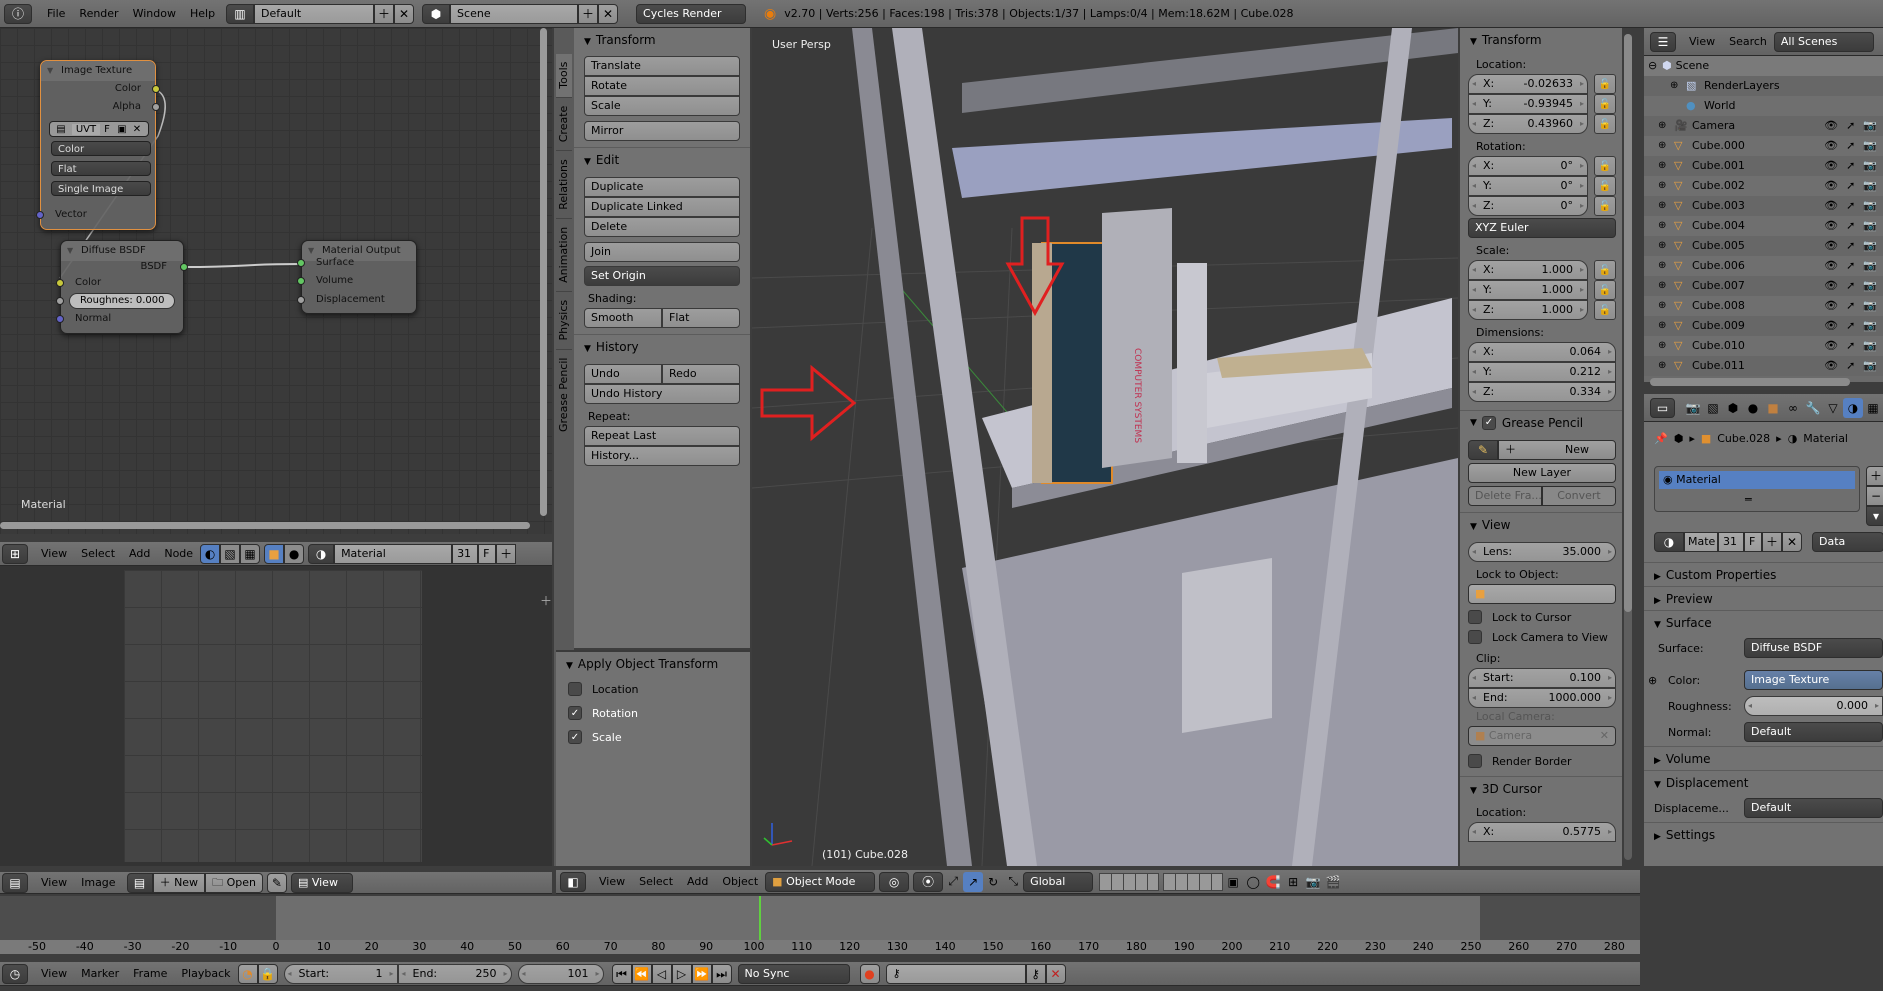 This screenshot has height=991, width=1883. Describe the element at coordinates (265, 525) in the screenshot. I see `node-editor-scrollbar` at that location.